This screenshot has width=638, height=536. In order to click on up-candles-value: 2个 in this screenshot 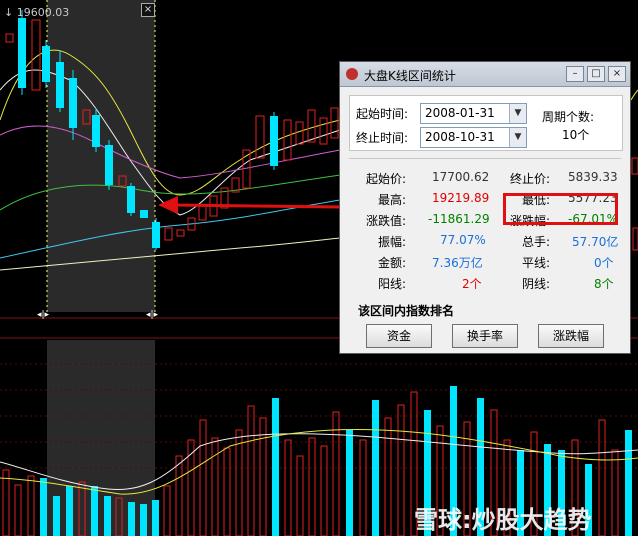, I will do `click(472, 284)`.